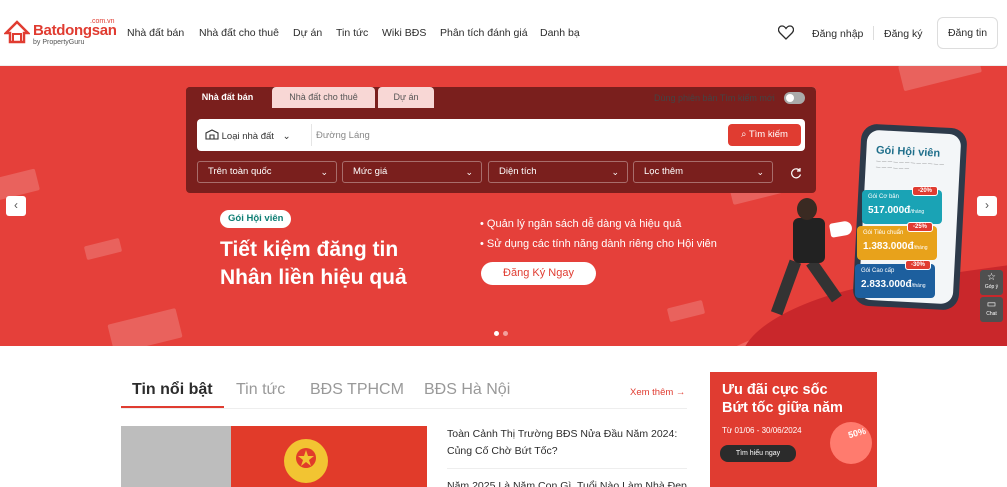  Describe the element at coordinates (357, 390) in the screenshot. I see `news-tab-hcm: BĐS TPHCM` at that location.